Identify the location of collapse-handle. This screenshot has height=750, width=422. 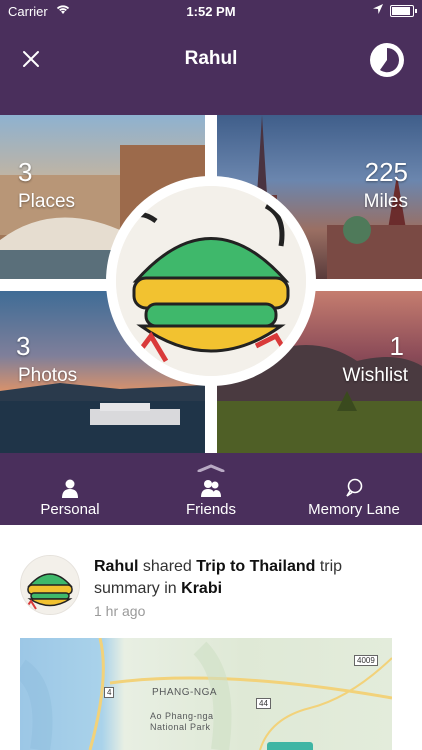
(211, 466).